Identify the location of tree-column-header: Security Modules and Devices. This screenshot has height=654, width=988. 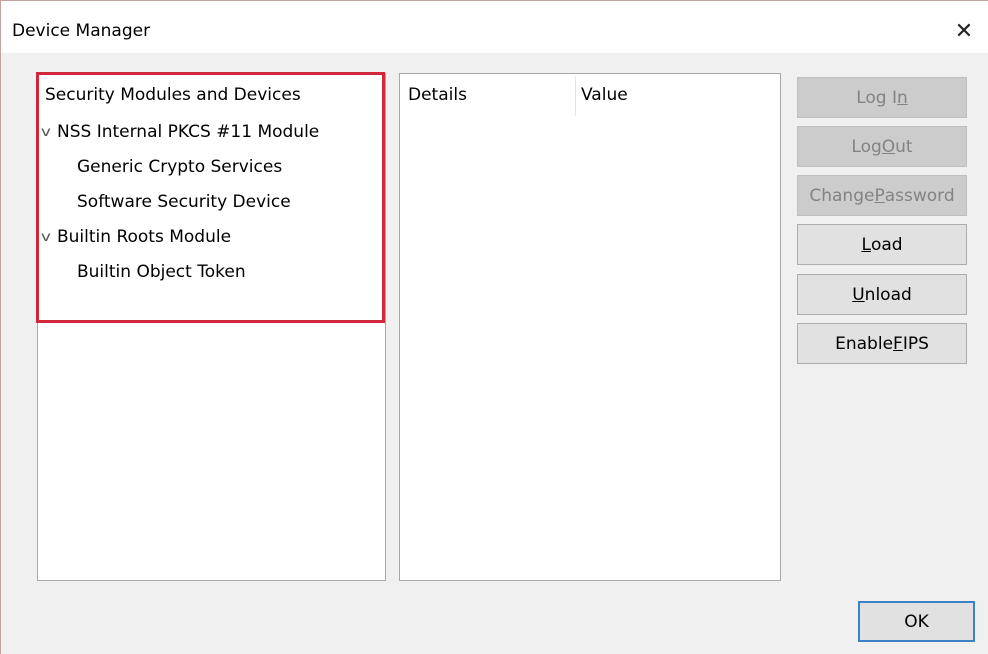
(173, 95).